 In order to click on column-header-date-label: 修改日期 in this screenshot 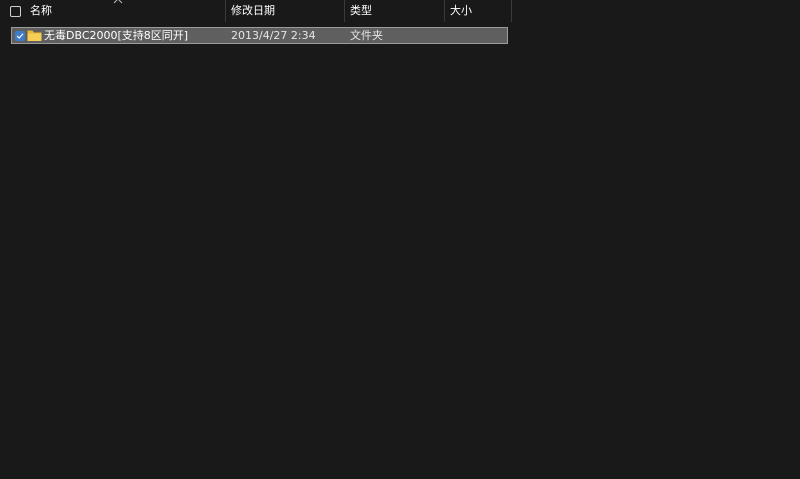, I will do `click(253, 10)`.